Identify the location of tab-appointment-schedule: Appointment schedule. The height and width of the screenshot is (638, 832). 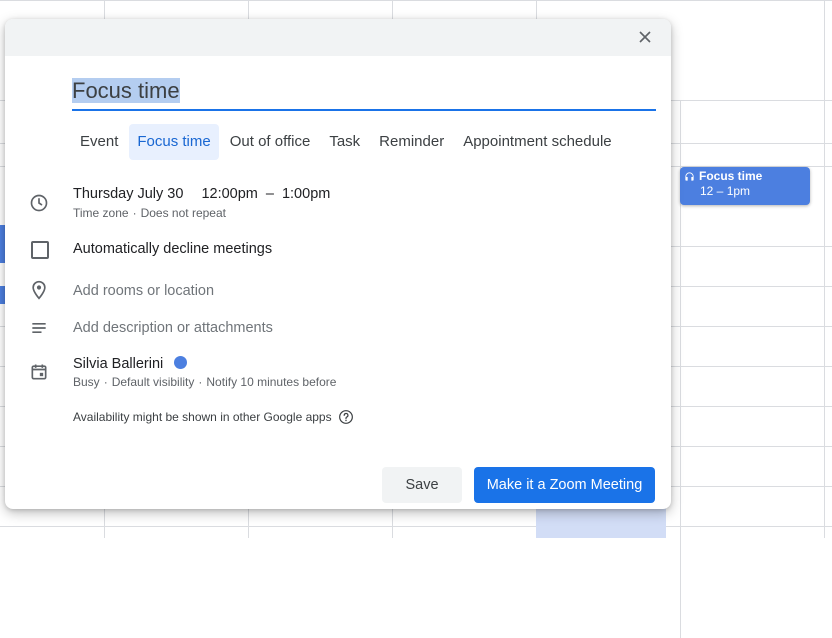
(537, 142).